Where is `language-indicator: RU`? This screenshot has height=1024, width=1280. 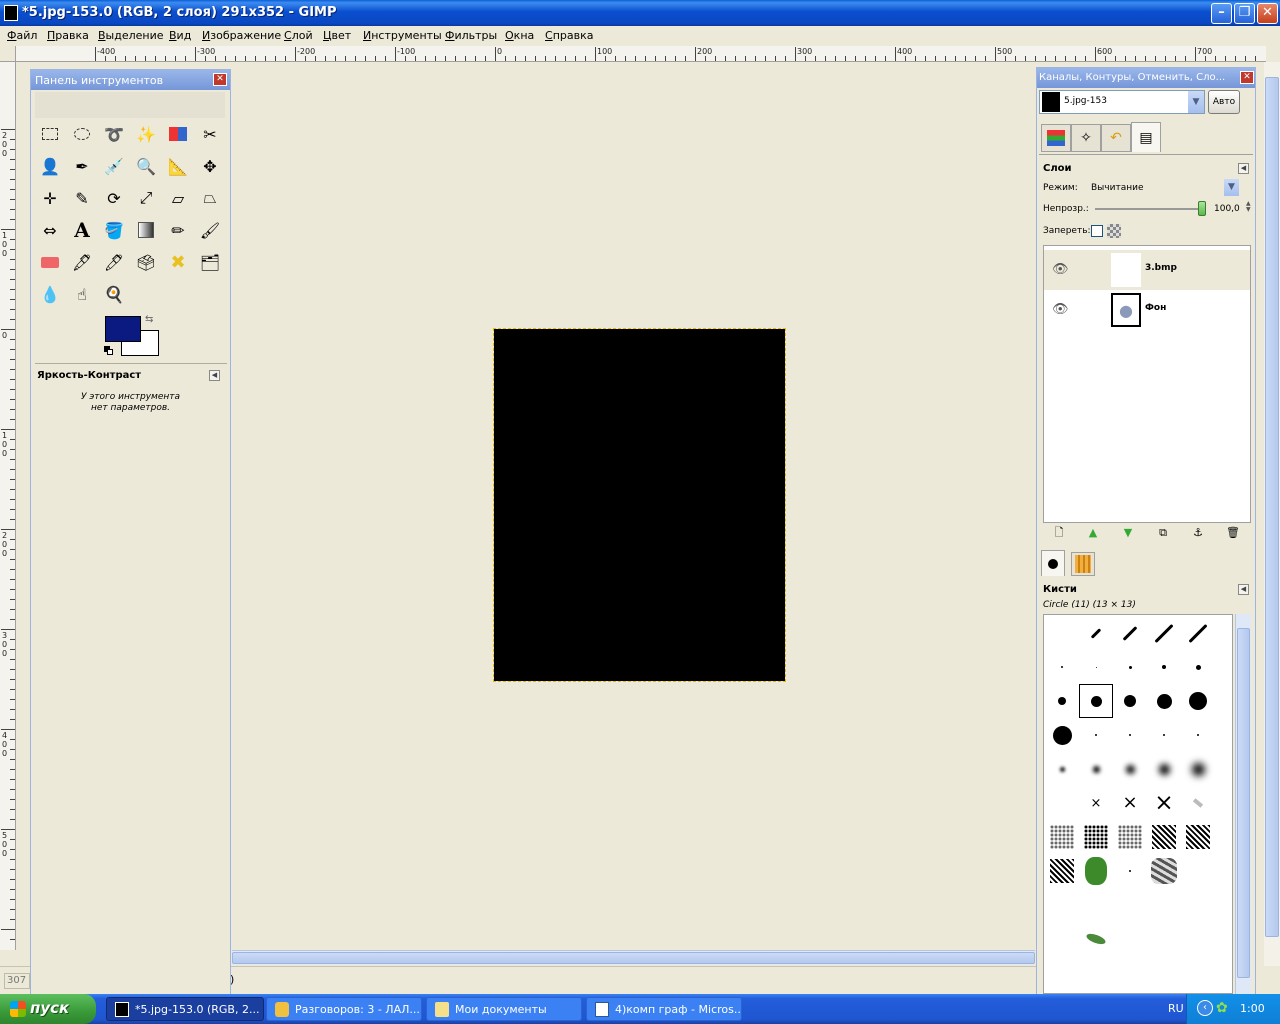 language-indicator: RU is located at coordinates (1176, 1008).